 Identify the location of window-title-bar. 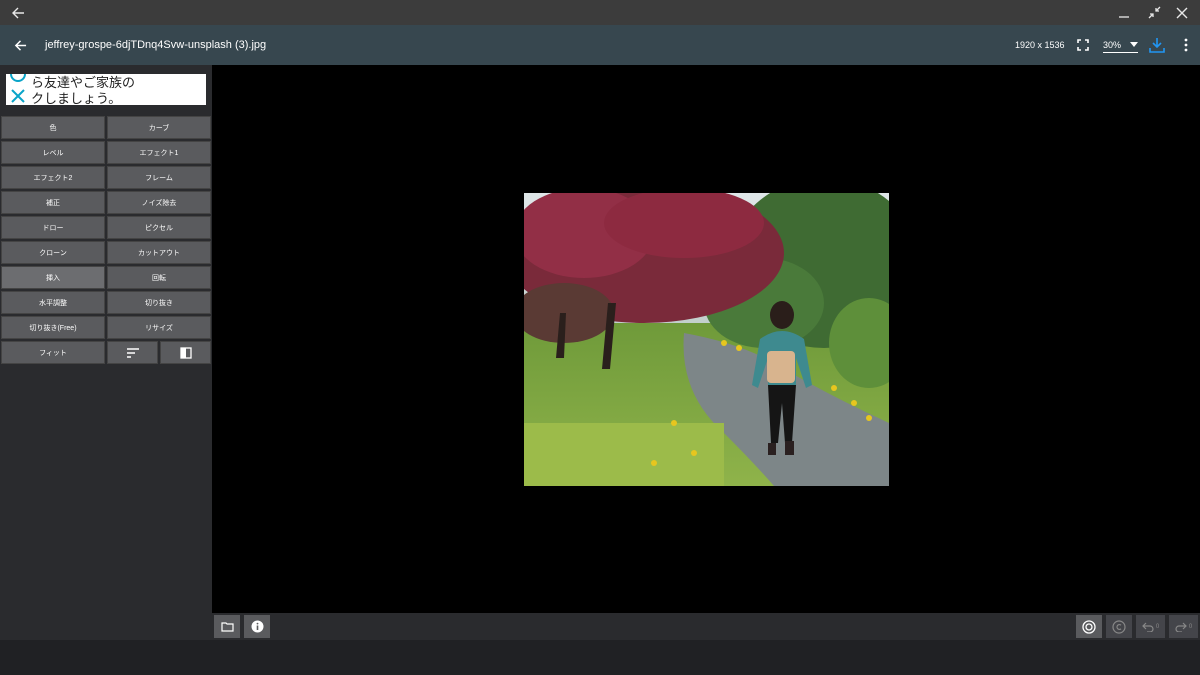
(600, 12).